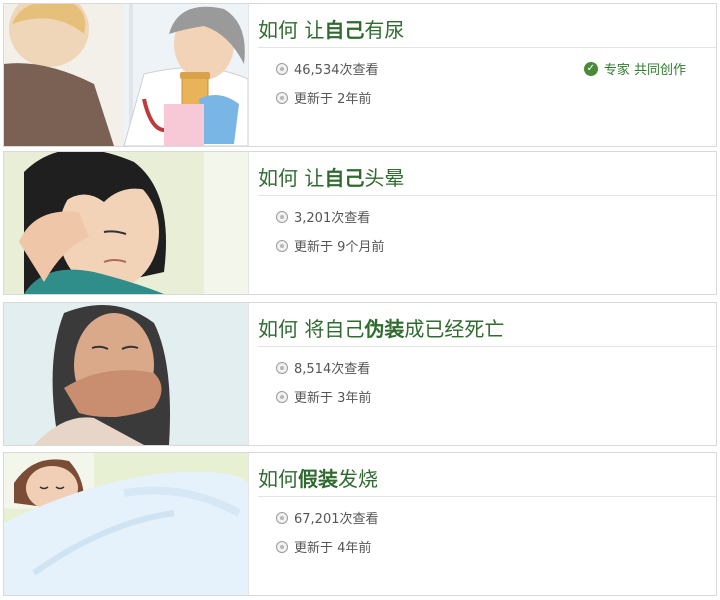  I want to click on updated-time: 更新于 9个月前, so click(330, 245).